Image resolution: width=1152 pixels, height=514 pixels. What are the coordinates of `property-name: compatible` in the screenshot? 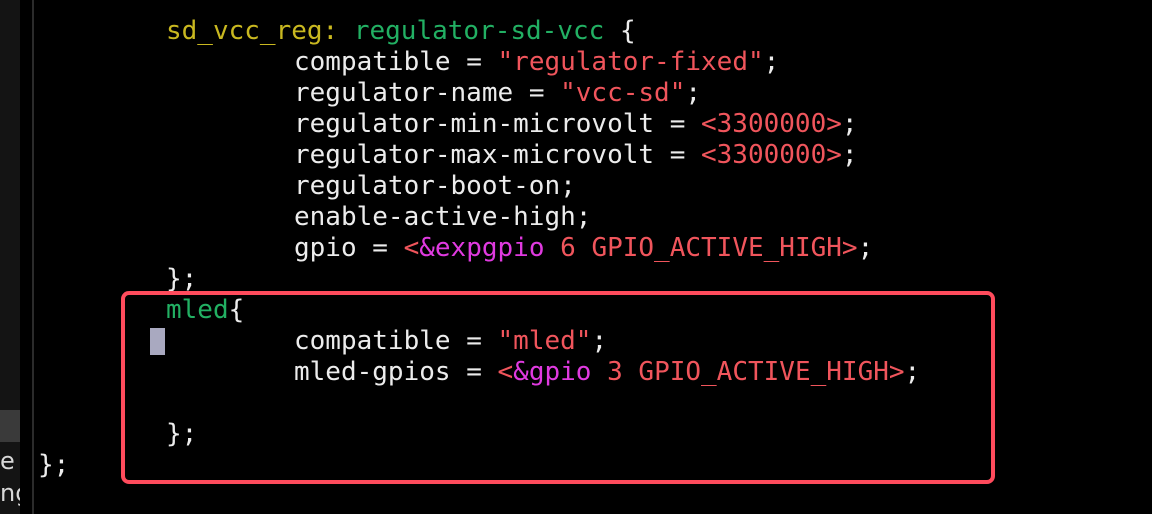 It's located at (372, 62).